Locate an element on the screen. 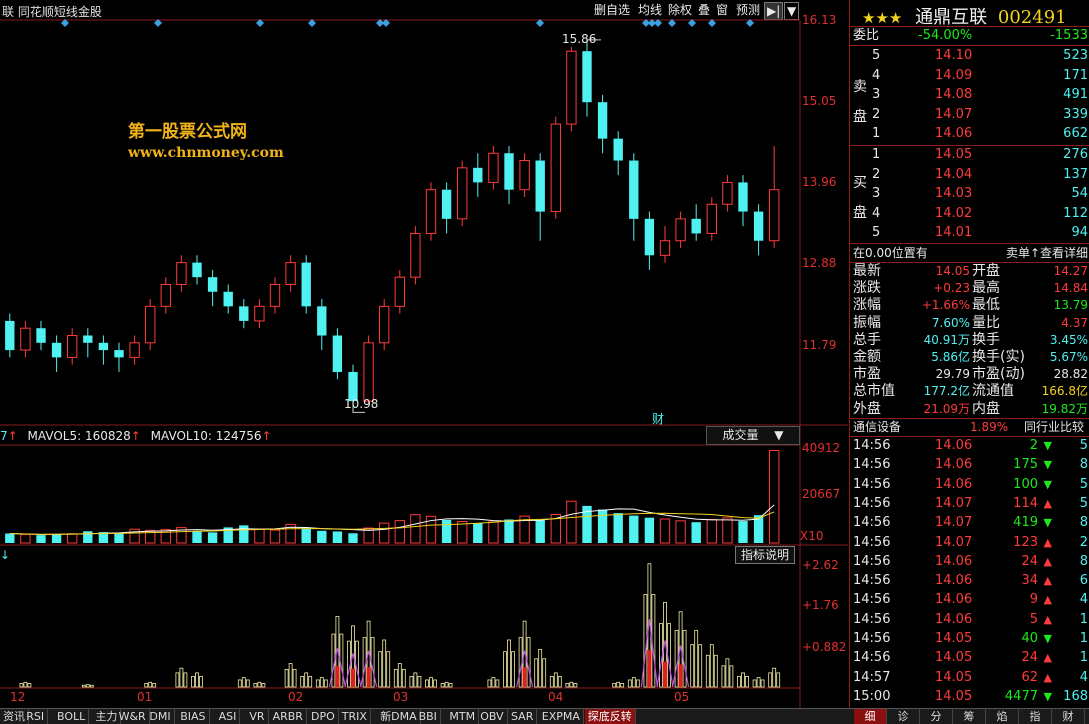  tick-row: 14:56 14.06 175 ▼ 8 is located at coordinates (969, 465).